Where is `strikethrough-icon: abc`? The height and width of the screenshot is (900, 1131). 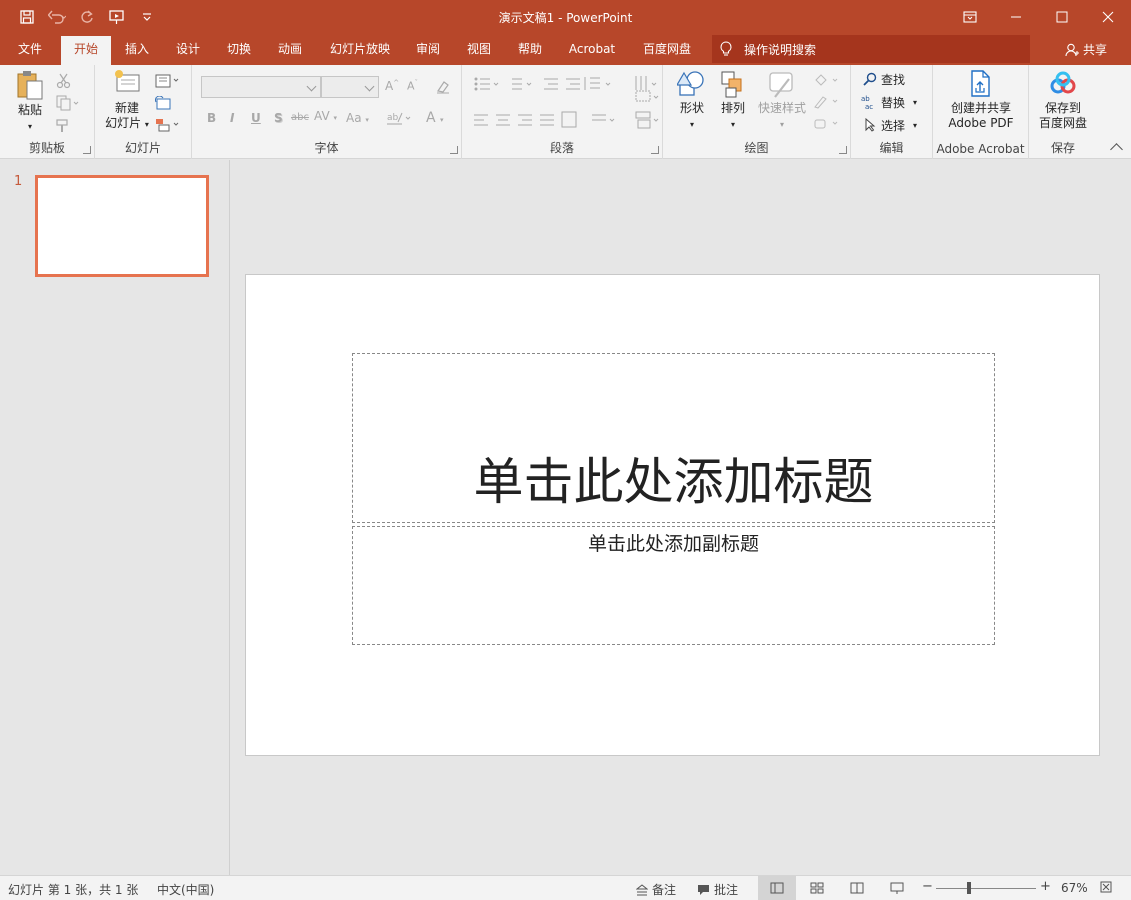
strikethrough-icon: abc is located at coordinates (300, 117).